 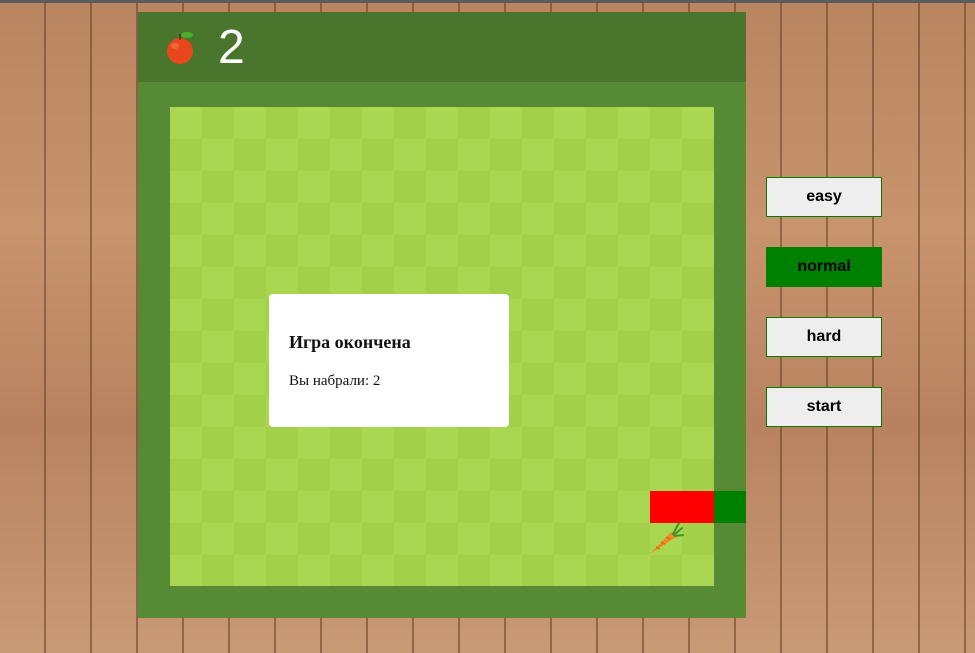 I want to click on score-value: 2, so click(x=231, y=47).